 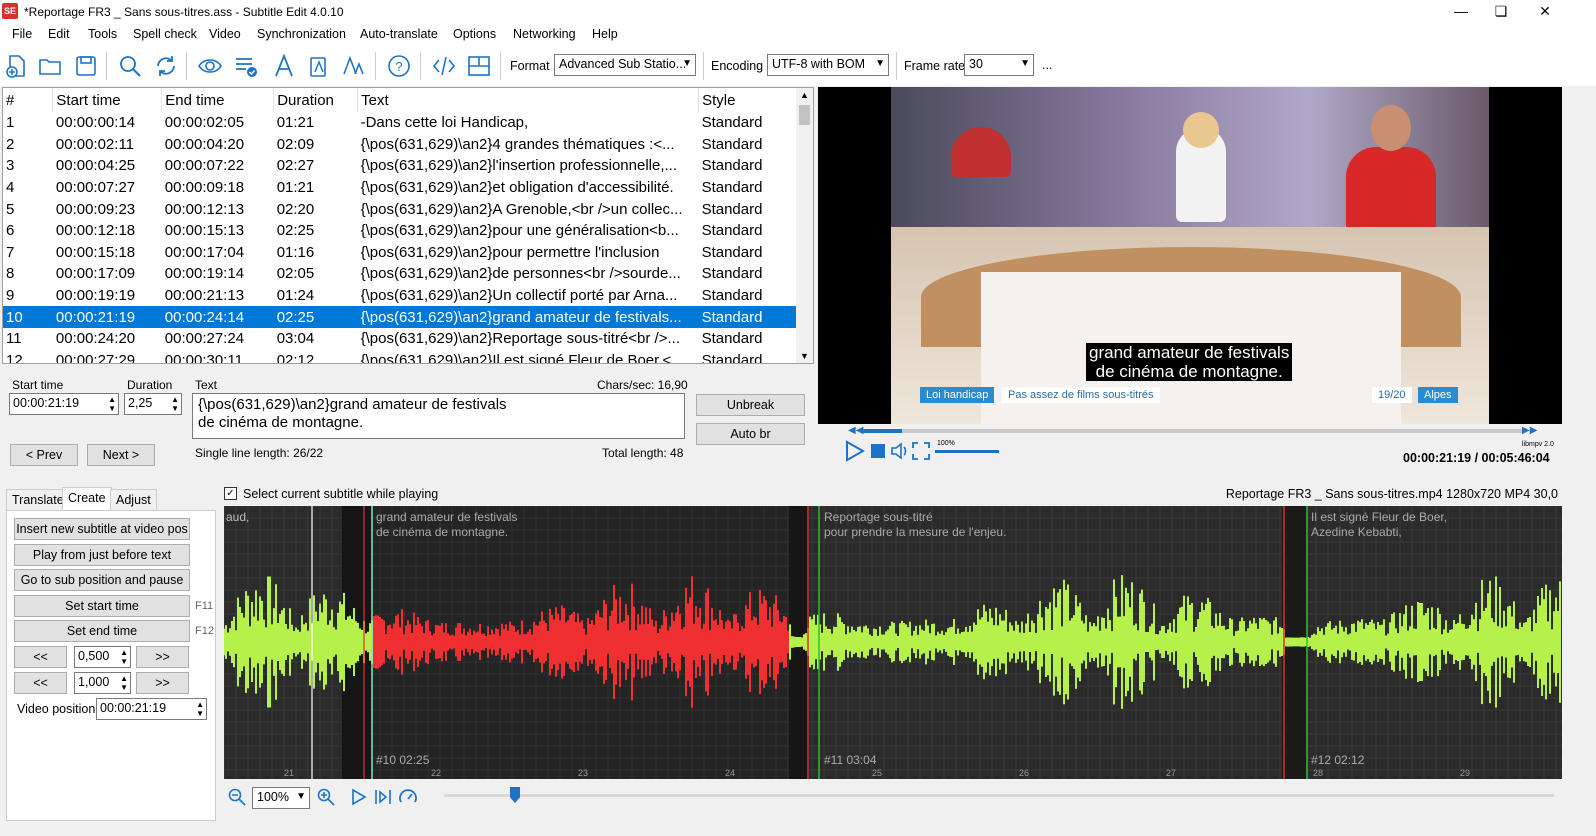 What do you see at coordinates (165, 34) in the screenshot?
I see `menu-spell-check: Spell check` at bounding box center [165, 34].